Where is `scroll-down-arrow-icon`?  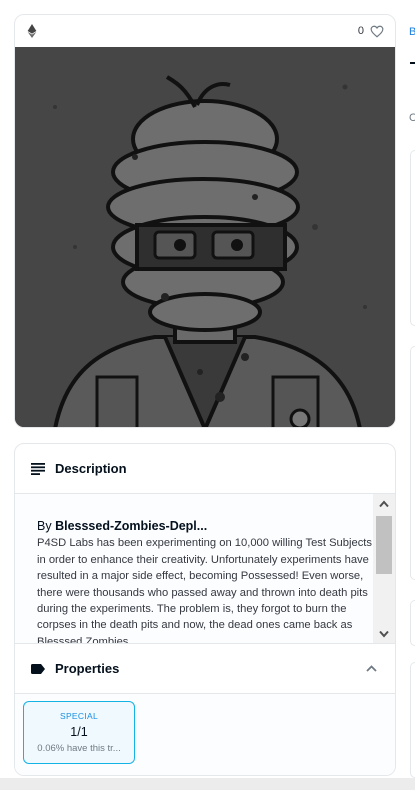 scroll-down-arrow-icon is located at coordinates (384, 634).